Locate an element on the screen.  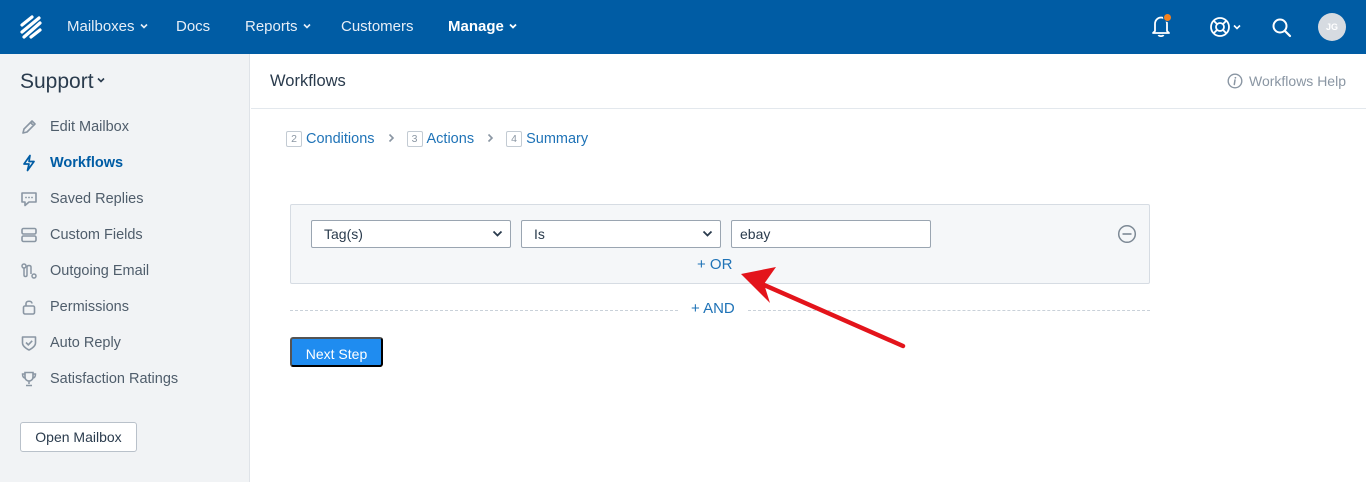
sidebar-item-label: Saved Replies is located at coordinates (97, 199).